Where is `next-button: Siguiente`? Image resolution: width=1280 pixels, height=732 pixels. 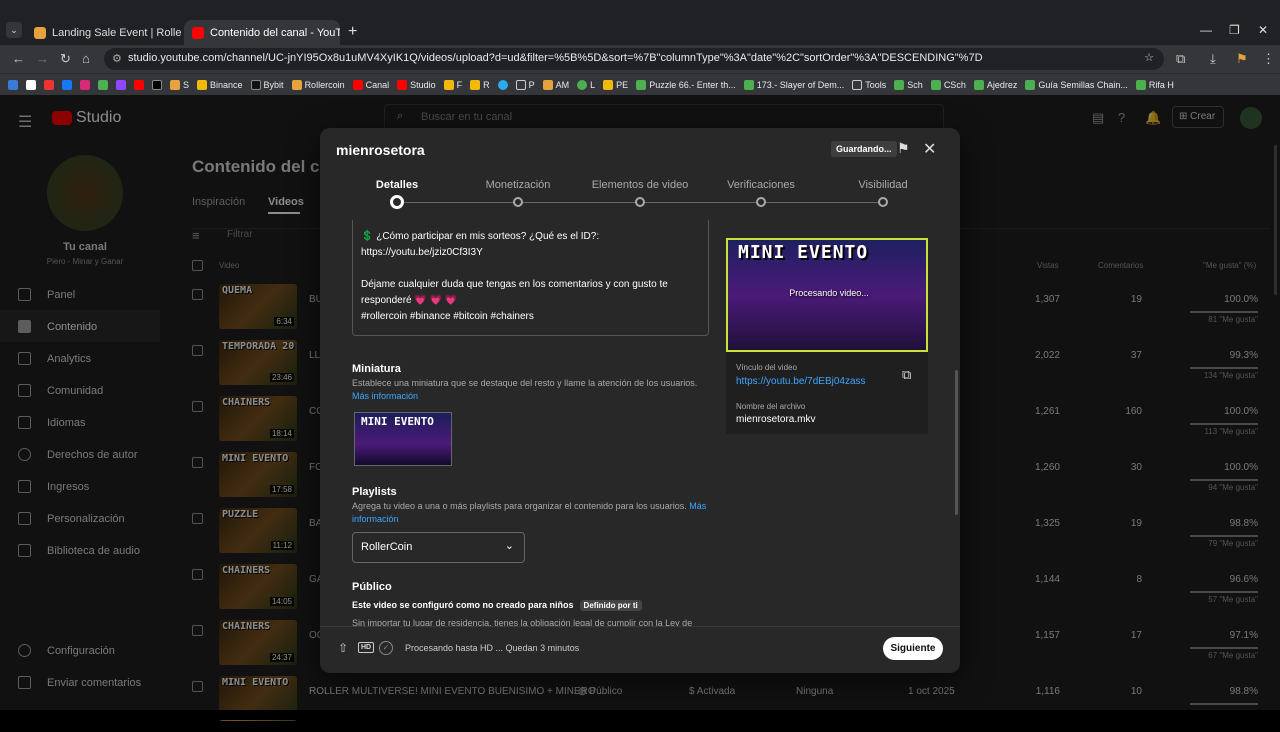
next-button: Siguiente is located at coordinates (913, 648).